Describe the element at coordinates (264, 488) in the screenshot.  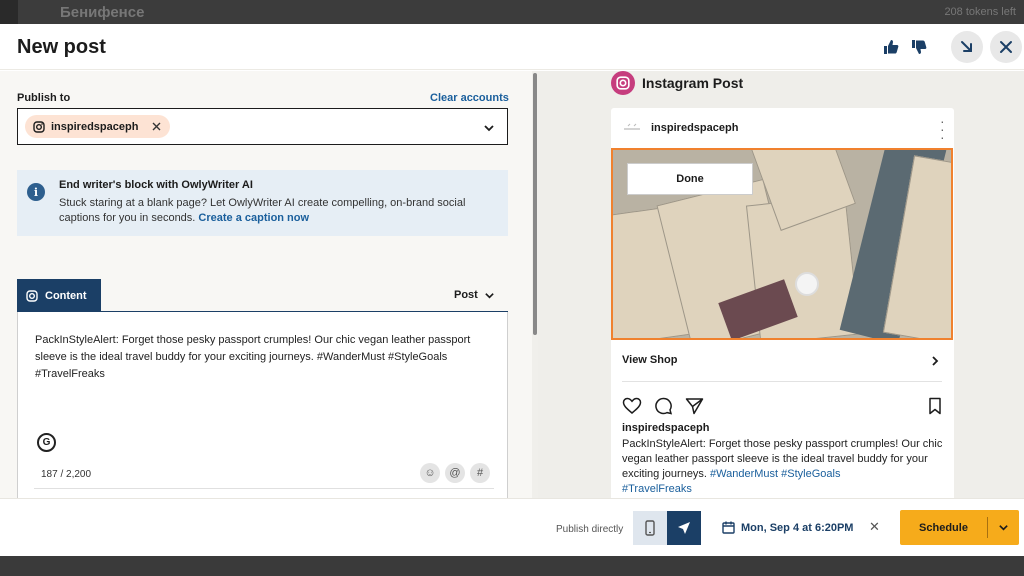
I see `editor-divider` at that location.